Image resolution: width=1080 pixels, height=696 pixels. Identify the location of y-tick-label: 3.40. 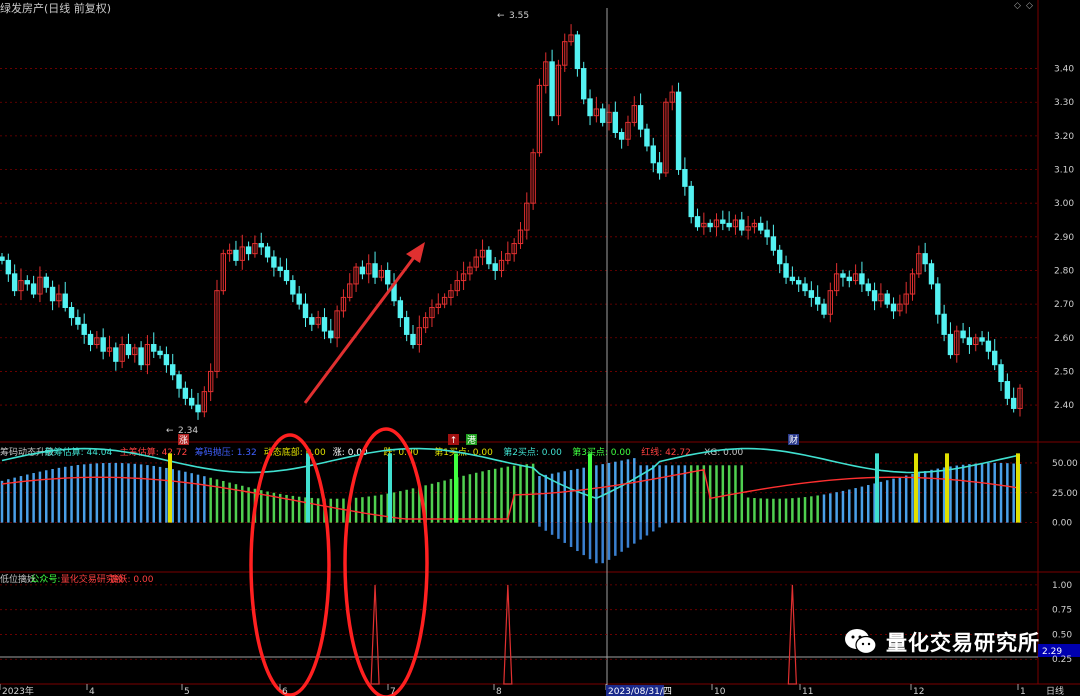
(1064, 70).